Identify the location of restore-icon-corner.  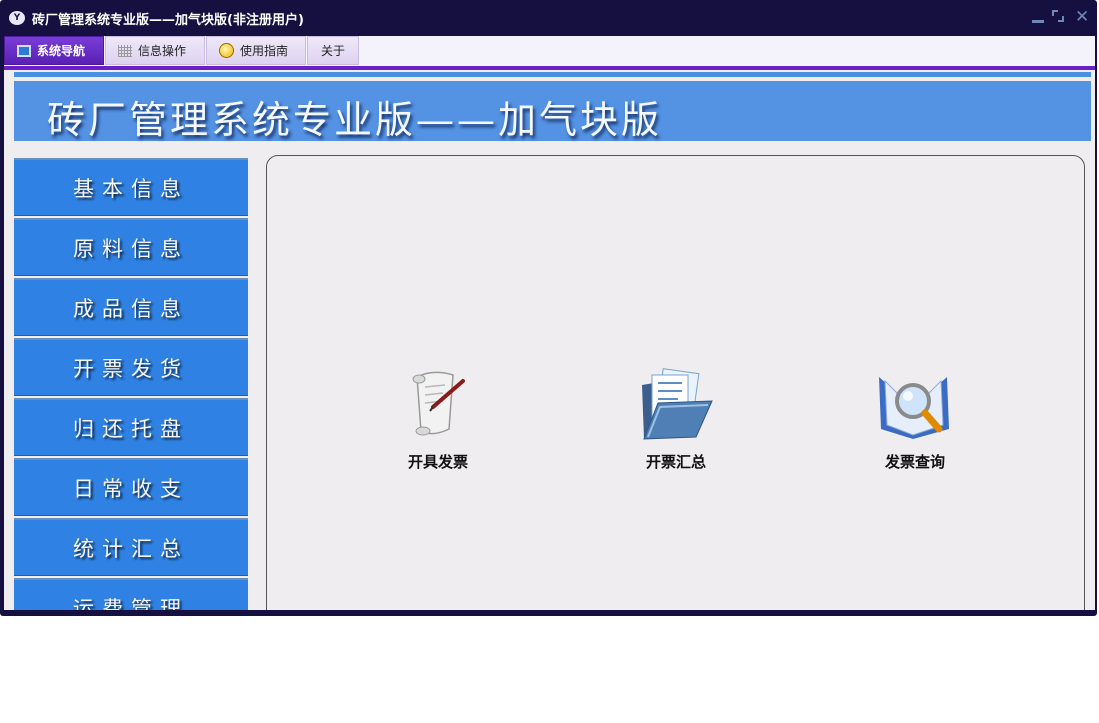
(1061, 19).